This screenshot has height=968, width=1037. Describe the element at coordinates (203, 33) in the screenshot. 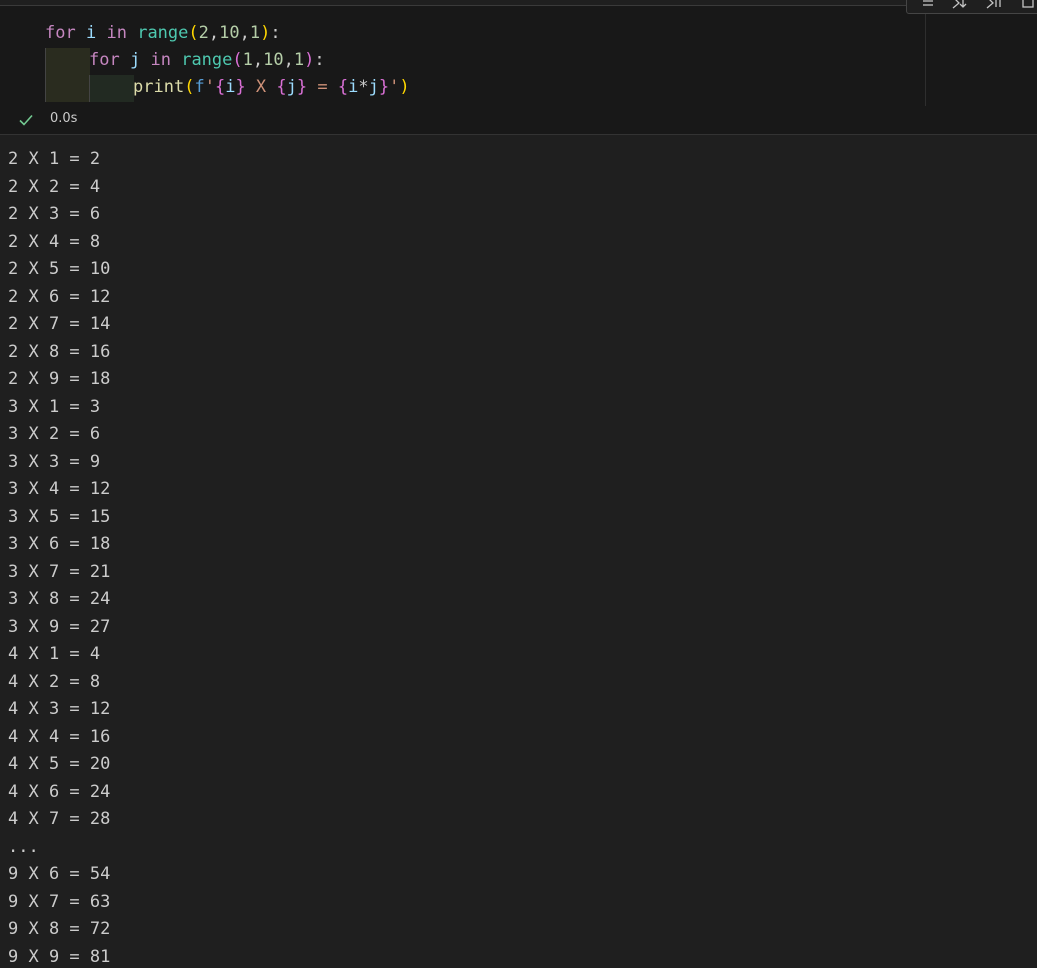

I see `code-token: 2` at that location.